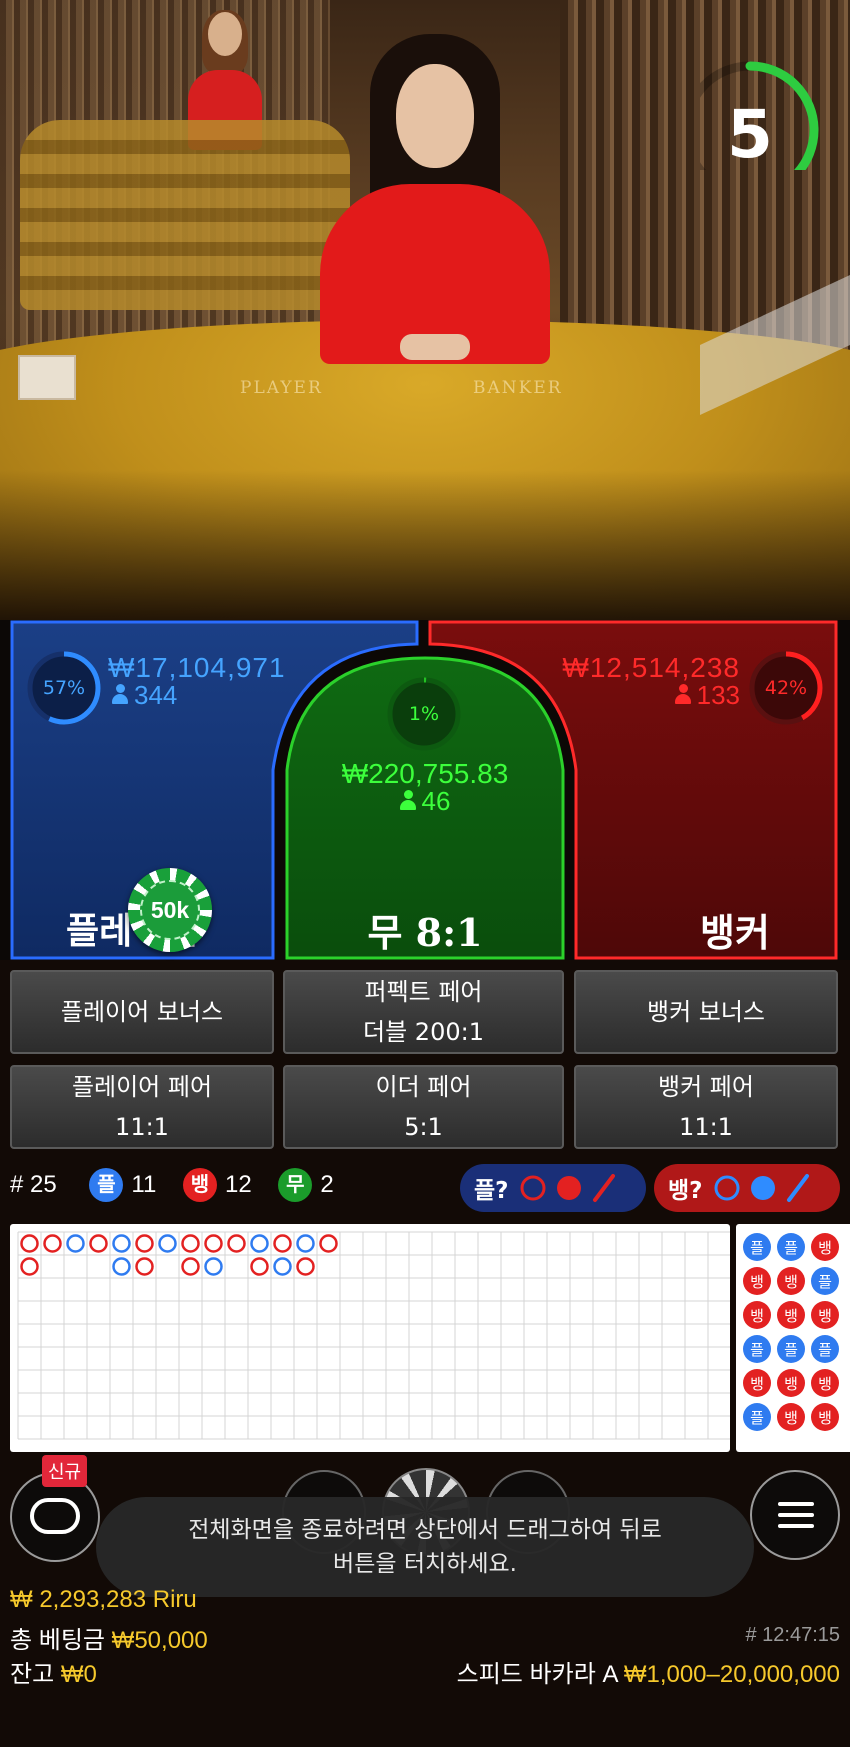  I want to click on placed-chip: 50k, so click(170, 910).